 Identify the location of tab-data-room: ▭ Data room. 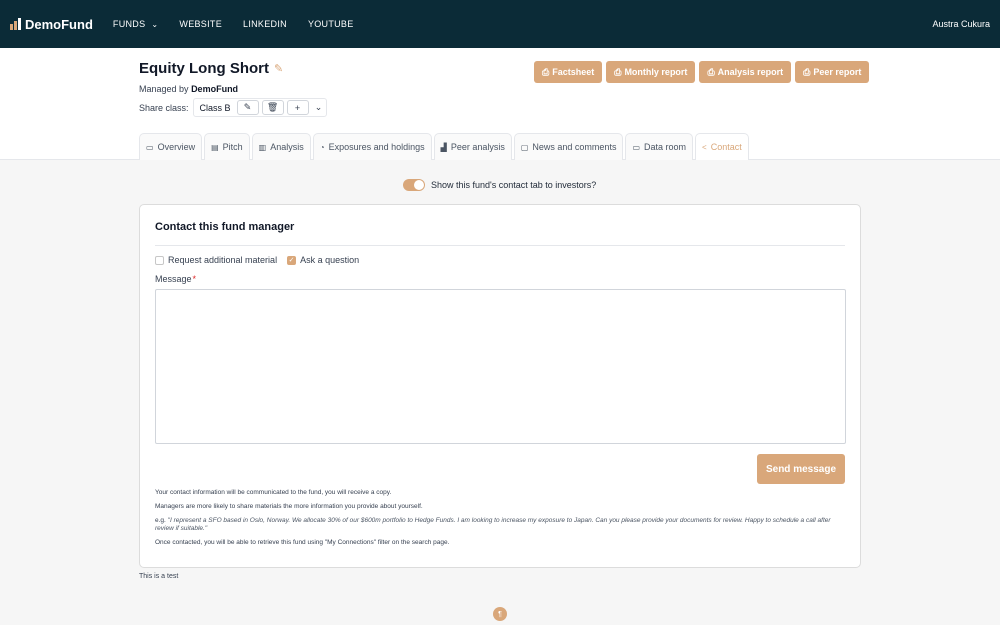
(659, 146).